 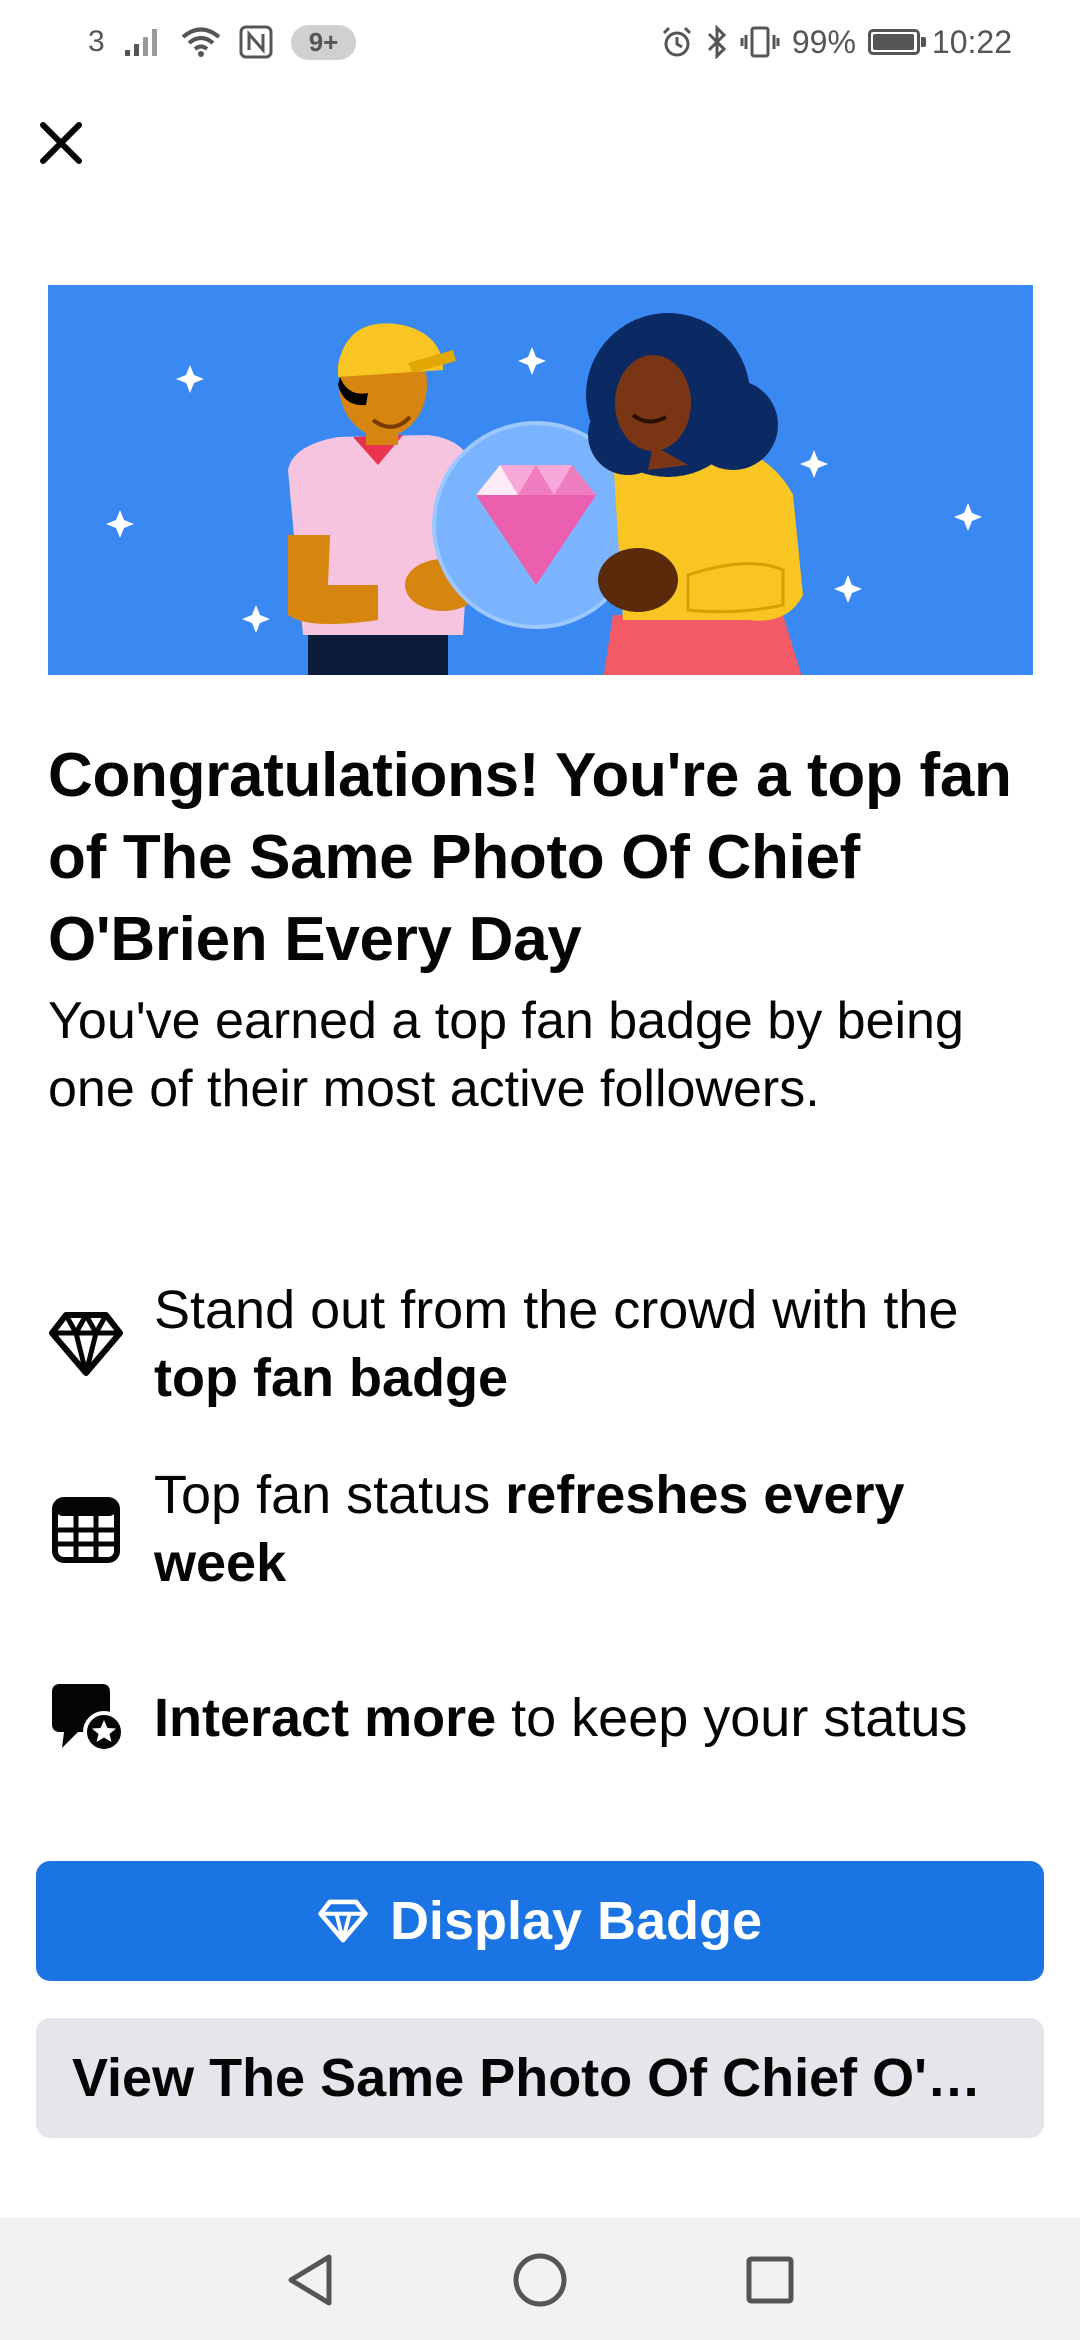 I want to click on status-bar-left: 3 9+, so click(x=222, y=42).